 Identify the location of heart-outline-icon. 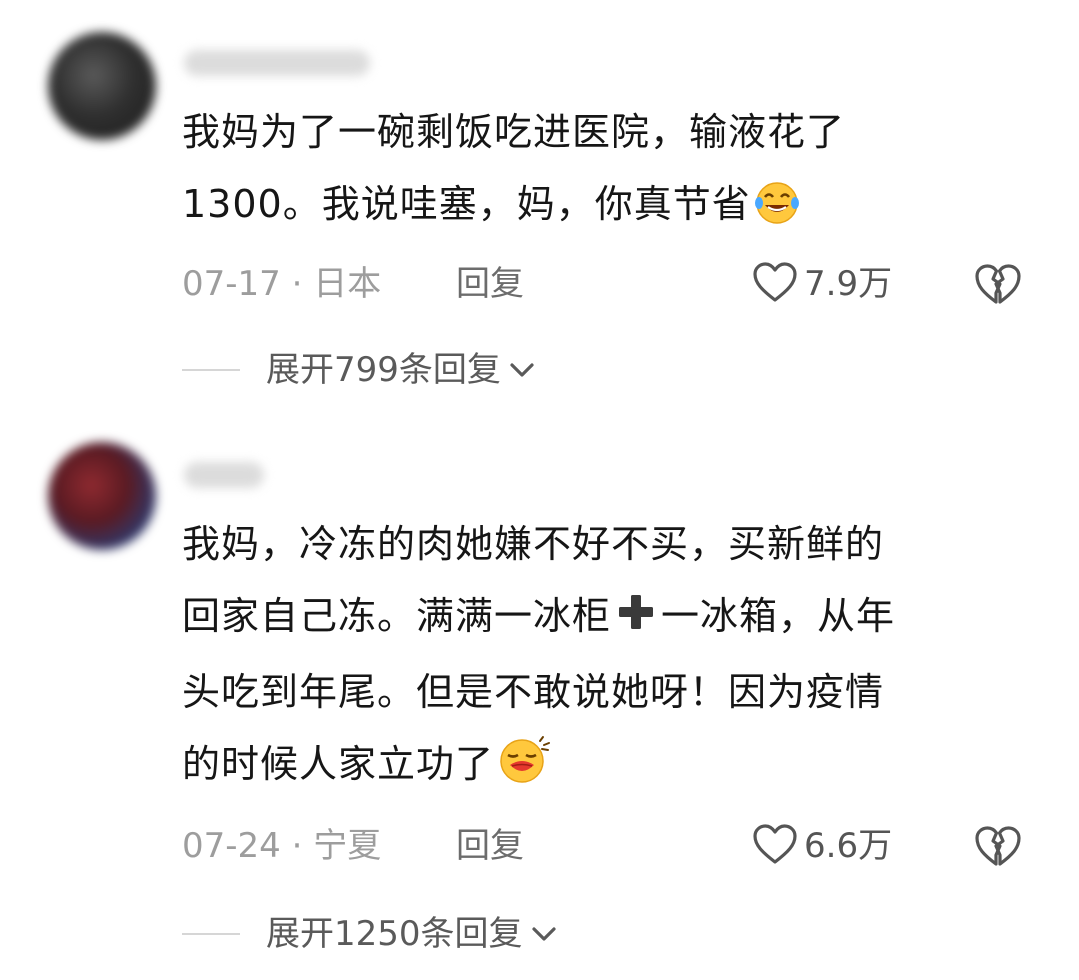
(775, 846).